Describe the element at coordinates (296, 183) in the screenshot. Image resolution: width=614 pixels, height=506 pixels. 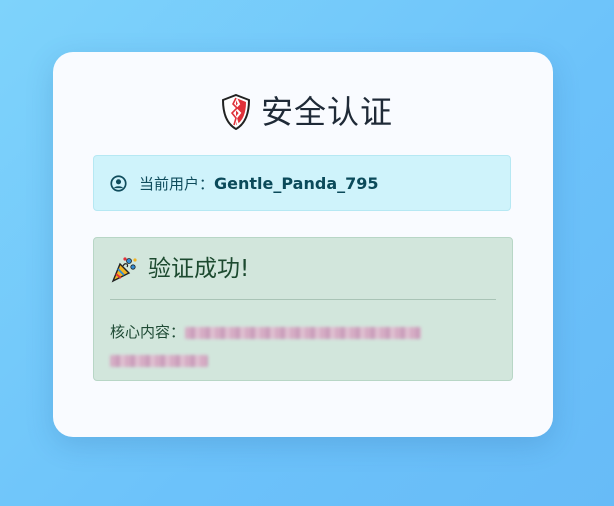
I see `current-user-name: Gentle_Panda_795` at that location.